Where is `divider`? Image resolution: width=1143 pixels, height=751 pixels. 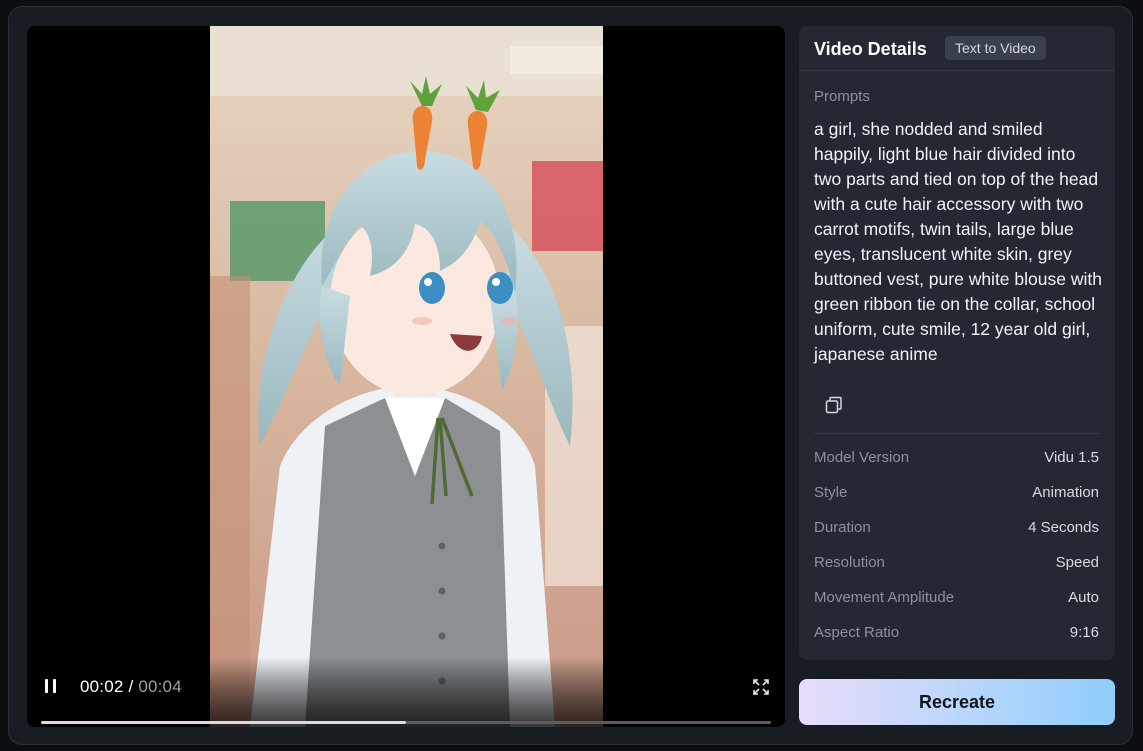 divider is located at coordinates (957, 433).